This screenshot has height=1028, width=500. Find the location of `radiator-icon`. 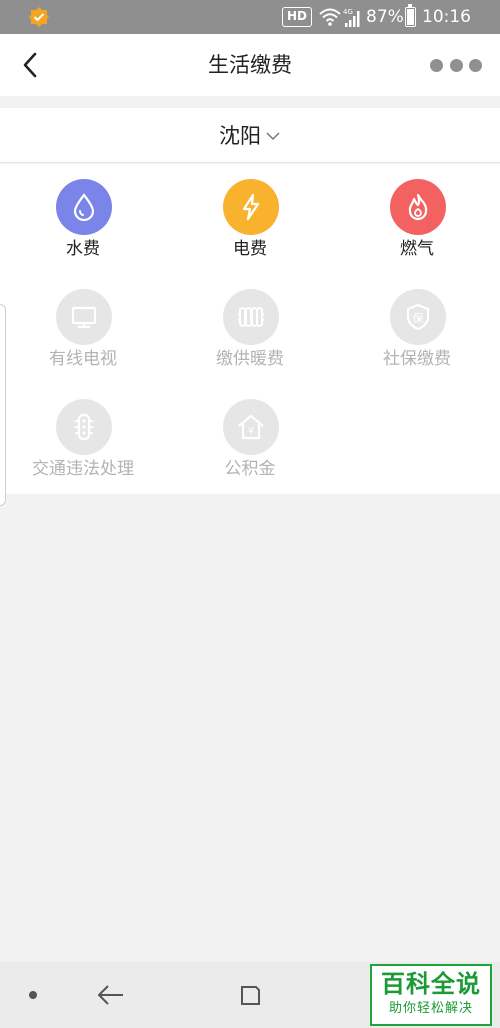

radiator-icon is located at coordinates (251, 317).